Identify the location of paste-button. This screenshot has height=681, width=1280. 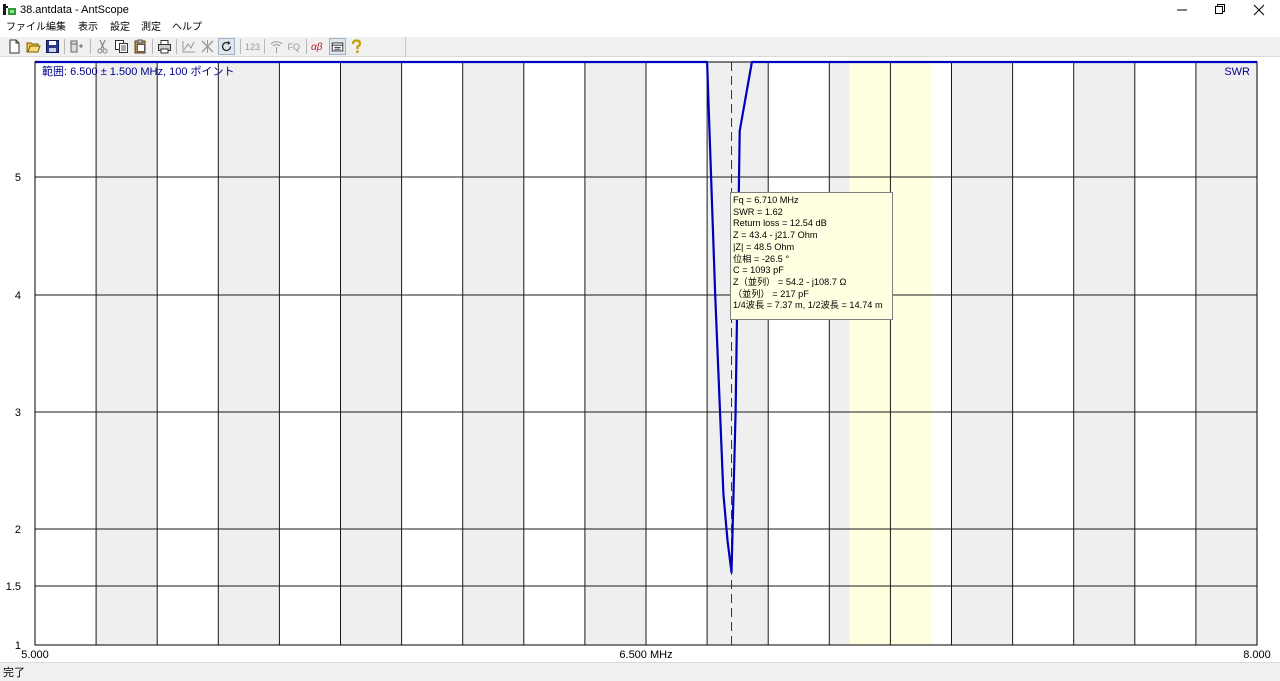
(140, 46).